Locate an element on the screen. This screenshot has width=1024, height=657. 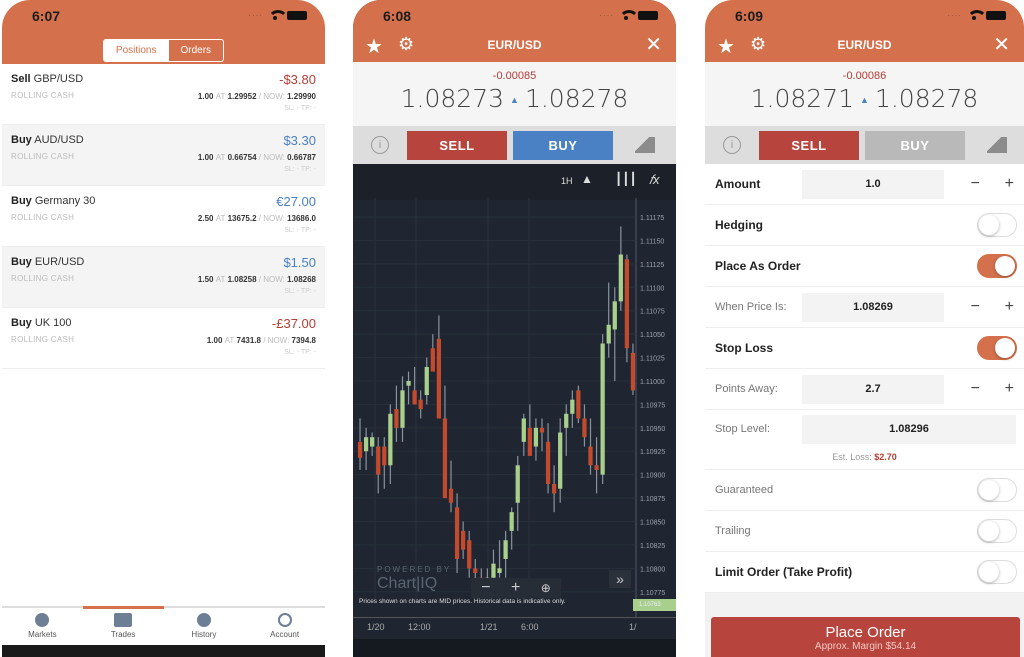
points-away-input: 2.7 is located at coordinates (873, 389).